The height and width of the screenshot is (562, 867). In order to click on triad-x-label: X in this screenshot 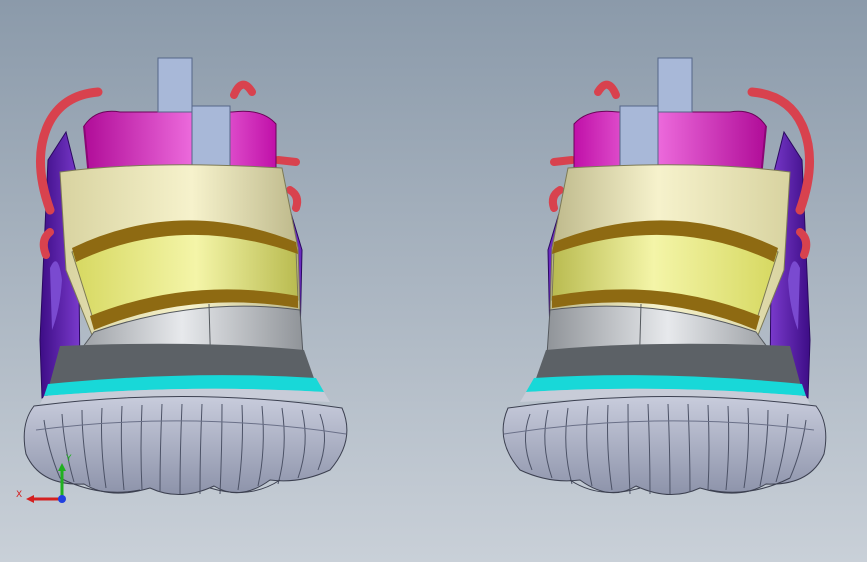, I will do `click(19, 495)`.